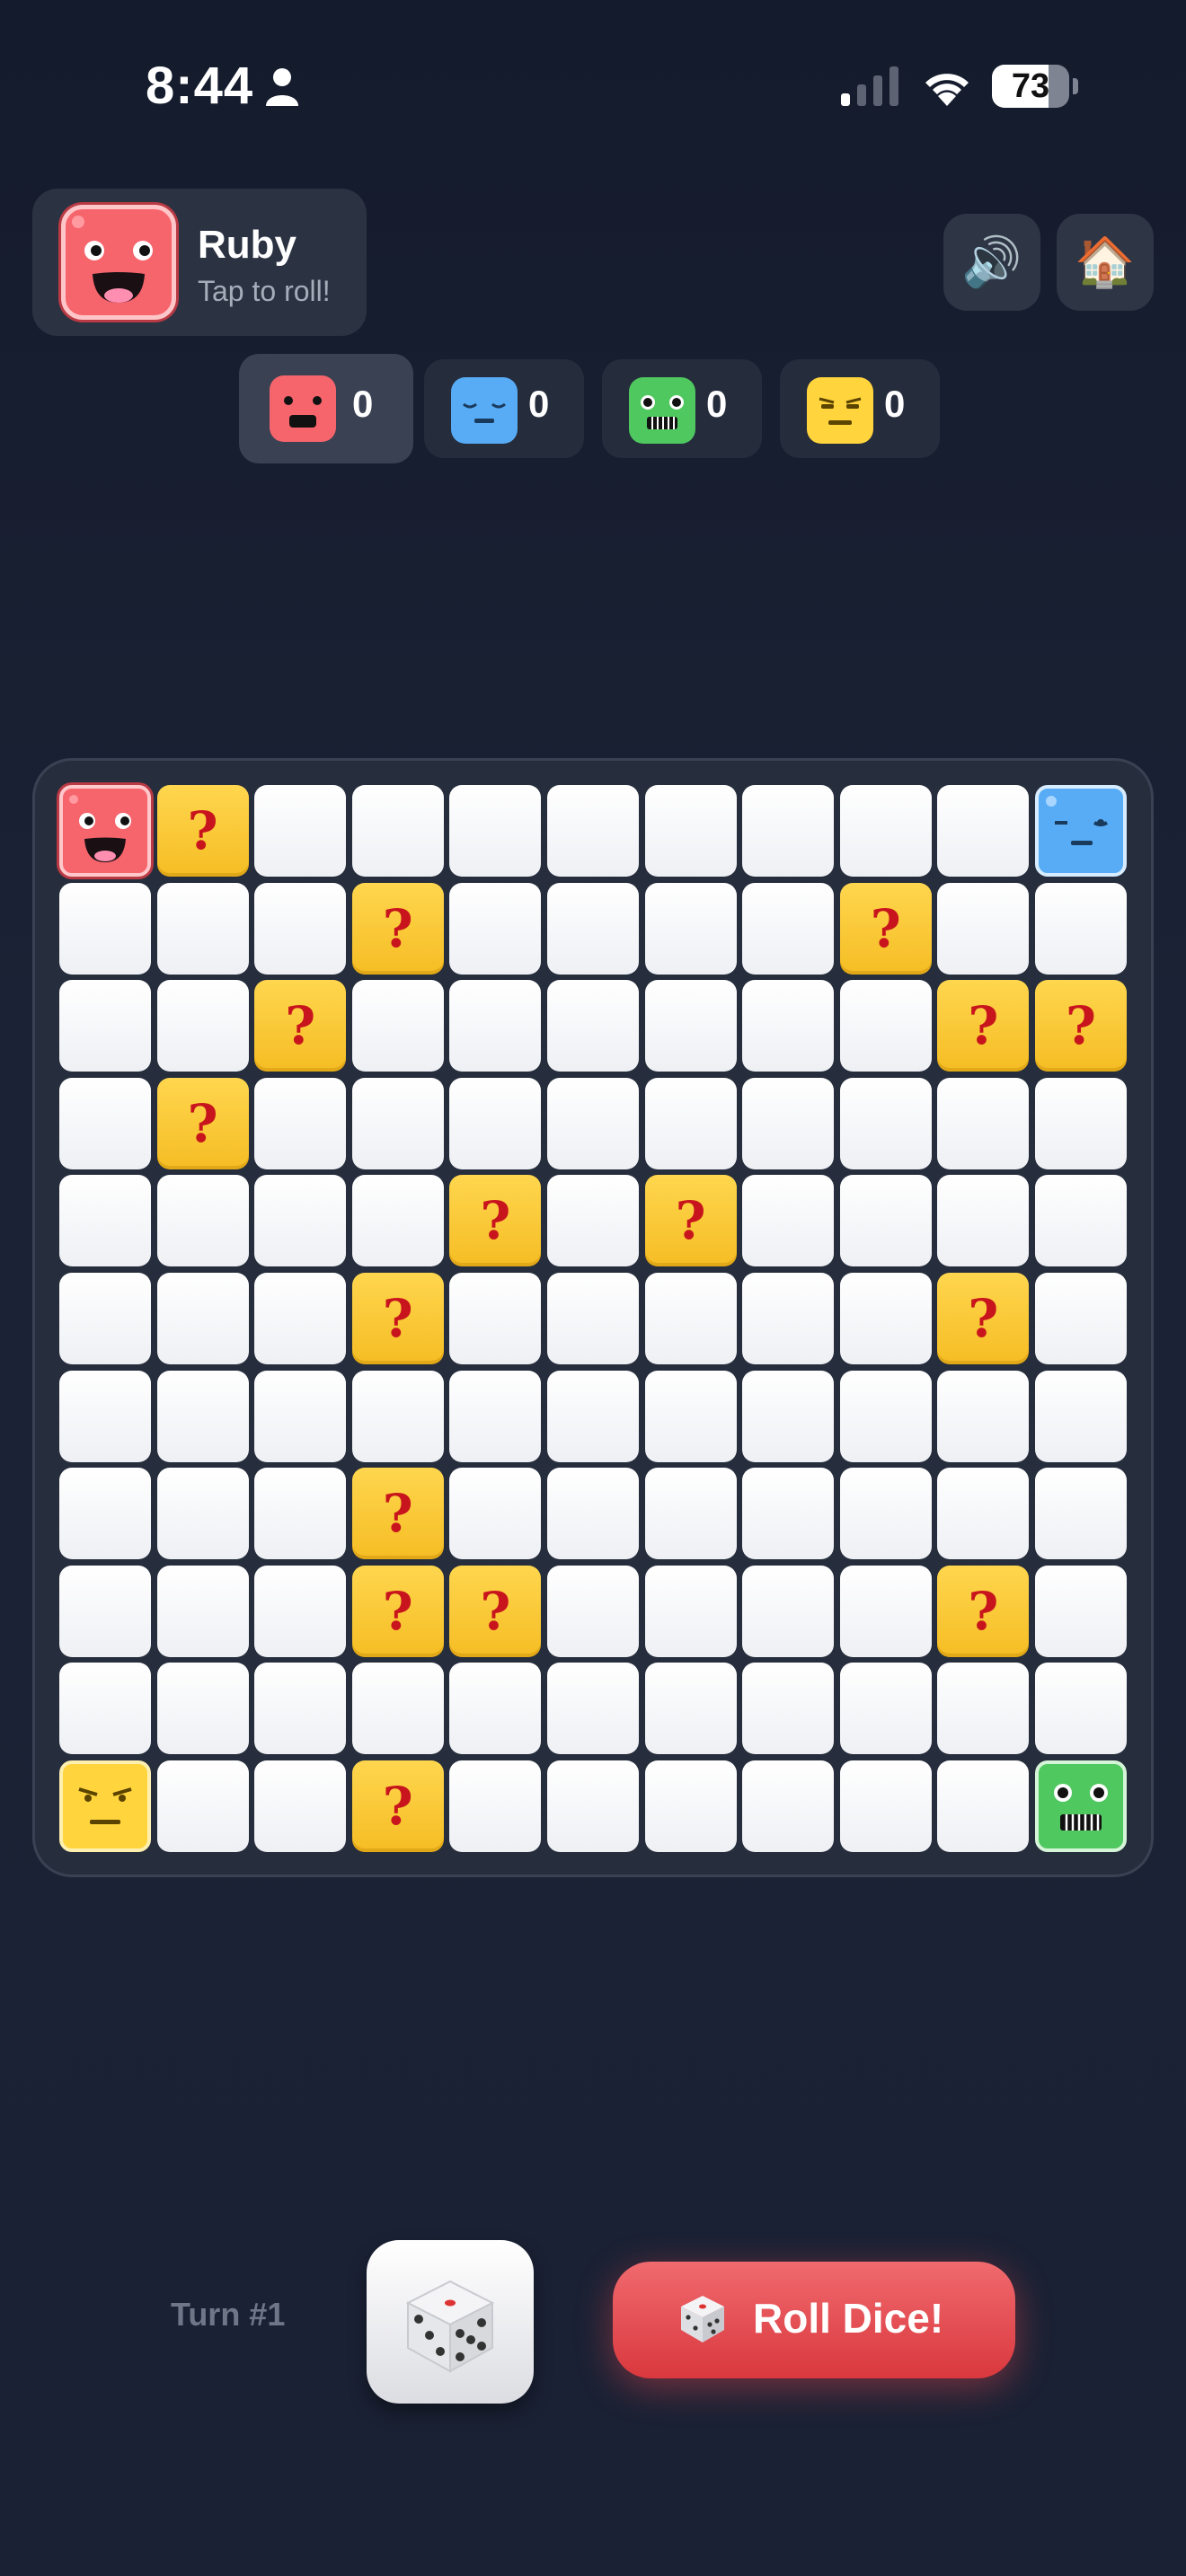  I want to click on roll-dice-button: Roll Dice!, so click(814, 2320).